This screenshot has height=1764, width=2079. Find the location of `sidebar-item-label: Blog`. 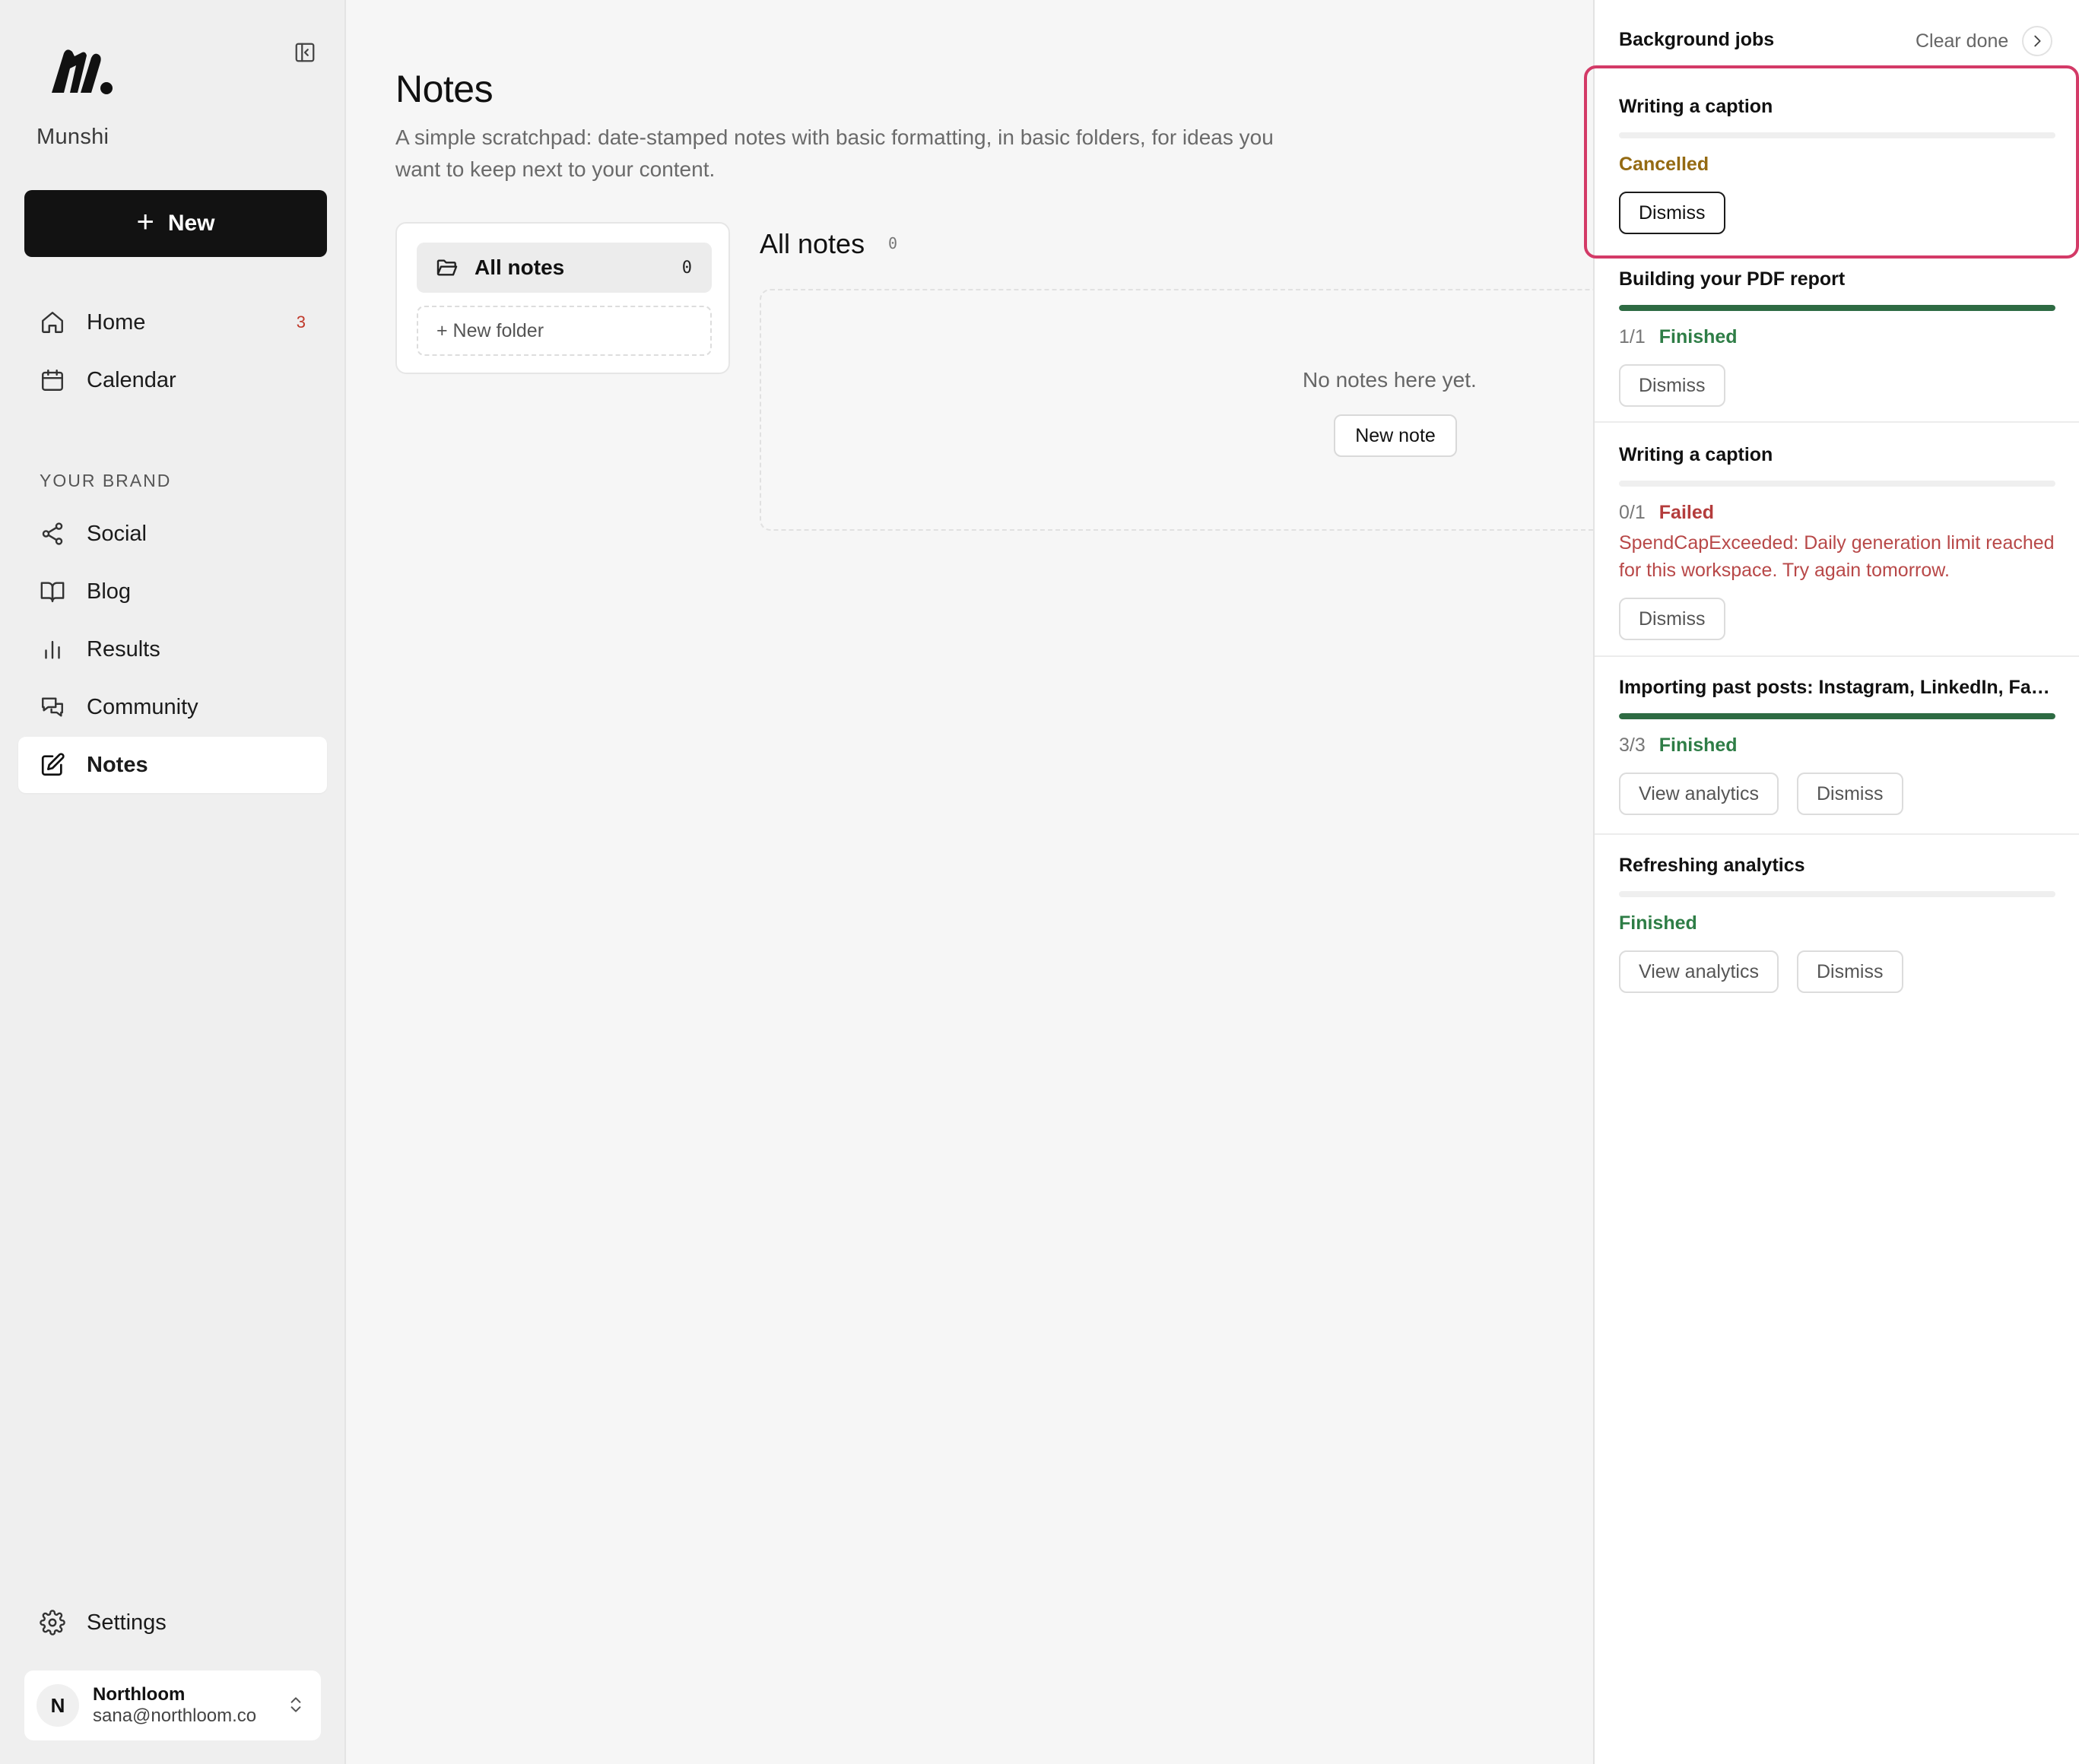

sidebar-item-label: Blog is located at coordinates (109, 591).